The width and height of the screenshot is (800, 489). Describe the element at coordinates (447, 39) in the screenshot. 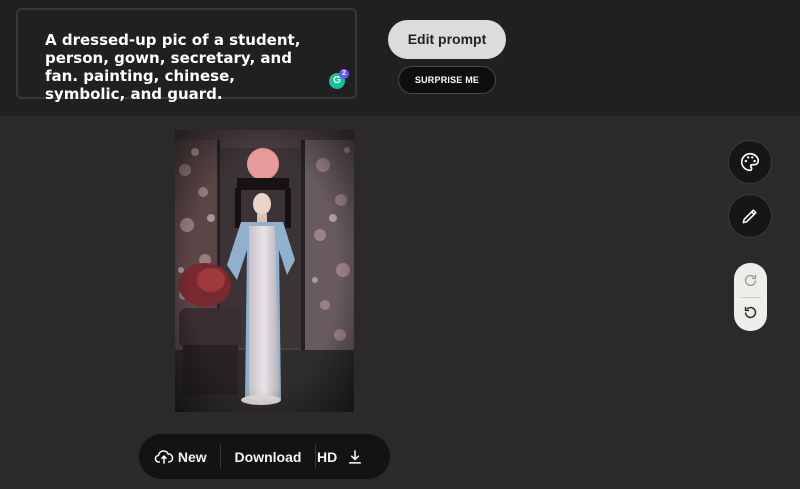

I see `edit-prompt-button: Edit prompt` at that location.